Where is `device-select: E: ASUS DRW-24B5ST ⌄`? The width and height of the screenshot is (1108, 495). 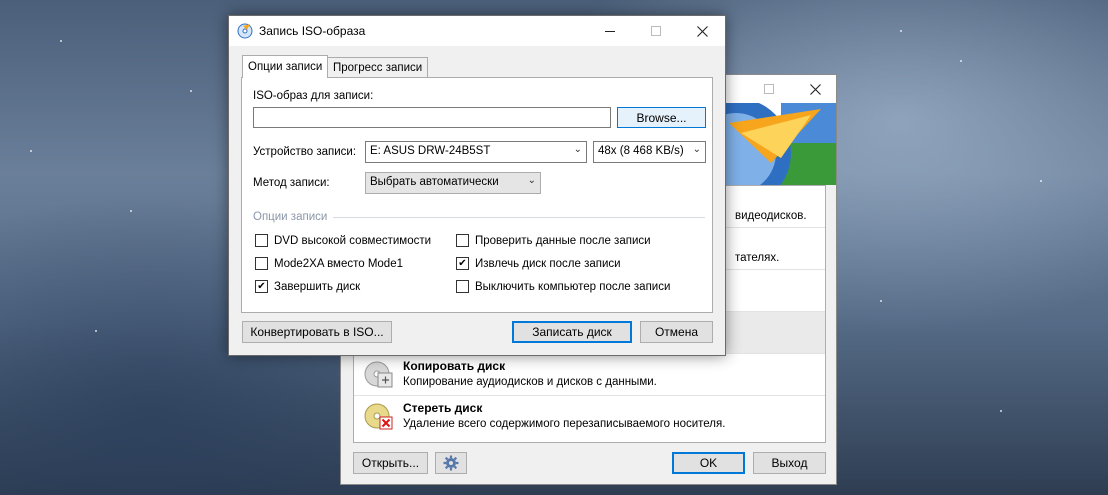
device-select: E: ASUS DRW-24B5ST ⌄ is located at coordinates (476, 152).